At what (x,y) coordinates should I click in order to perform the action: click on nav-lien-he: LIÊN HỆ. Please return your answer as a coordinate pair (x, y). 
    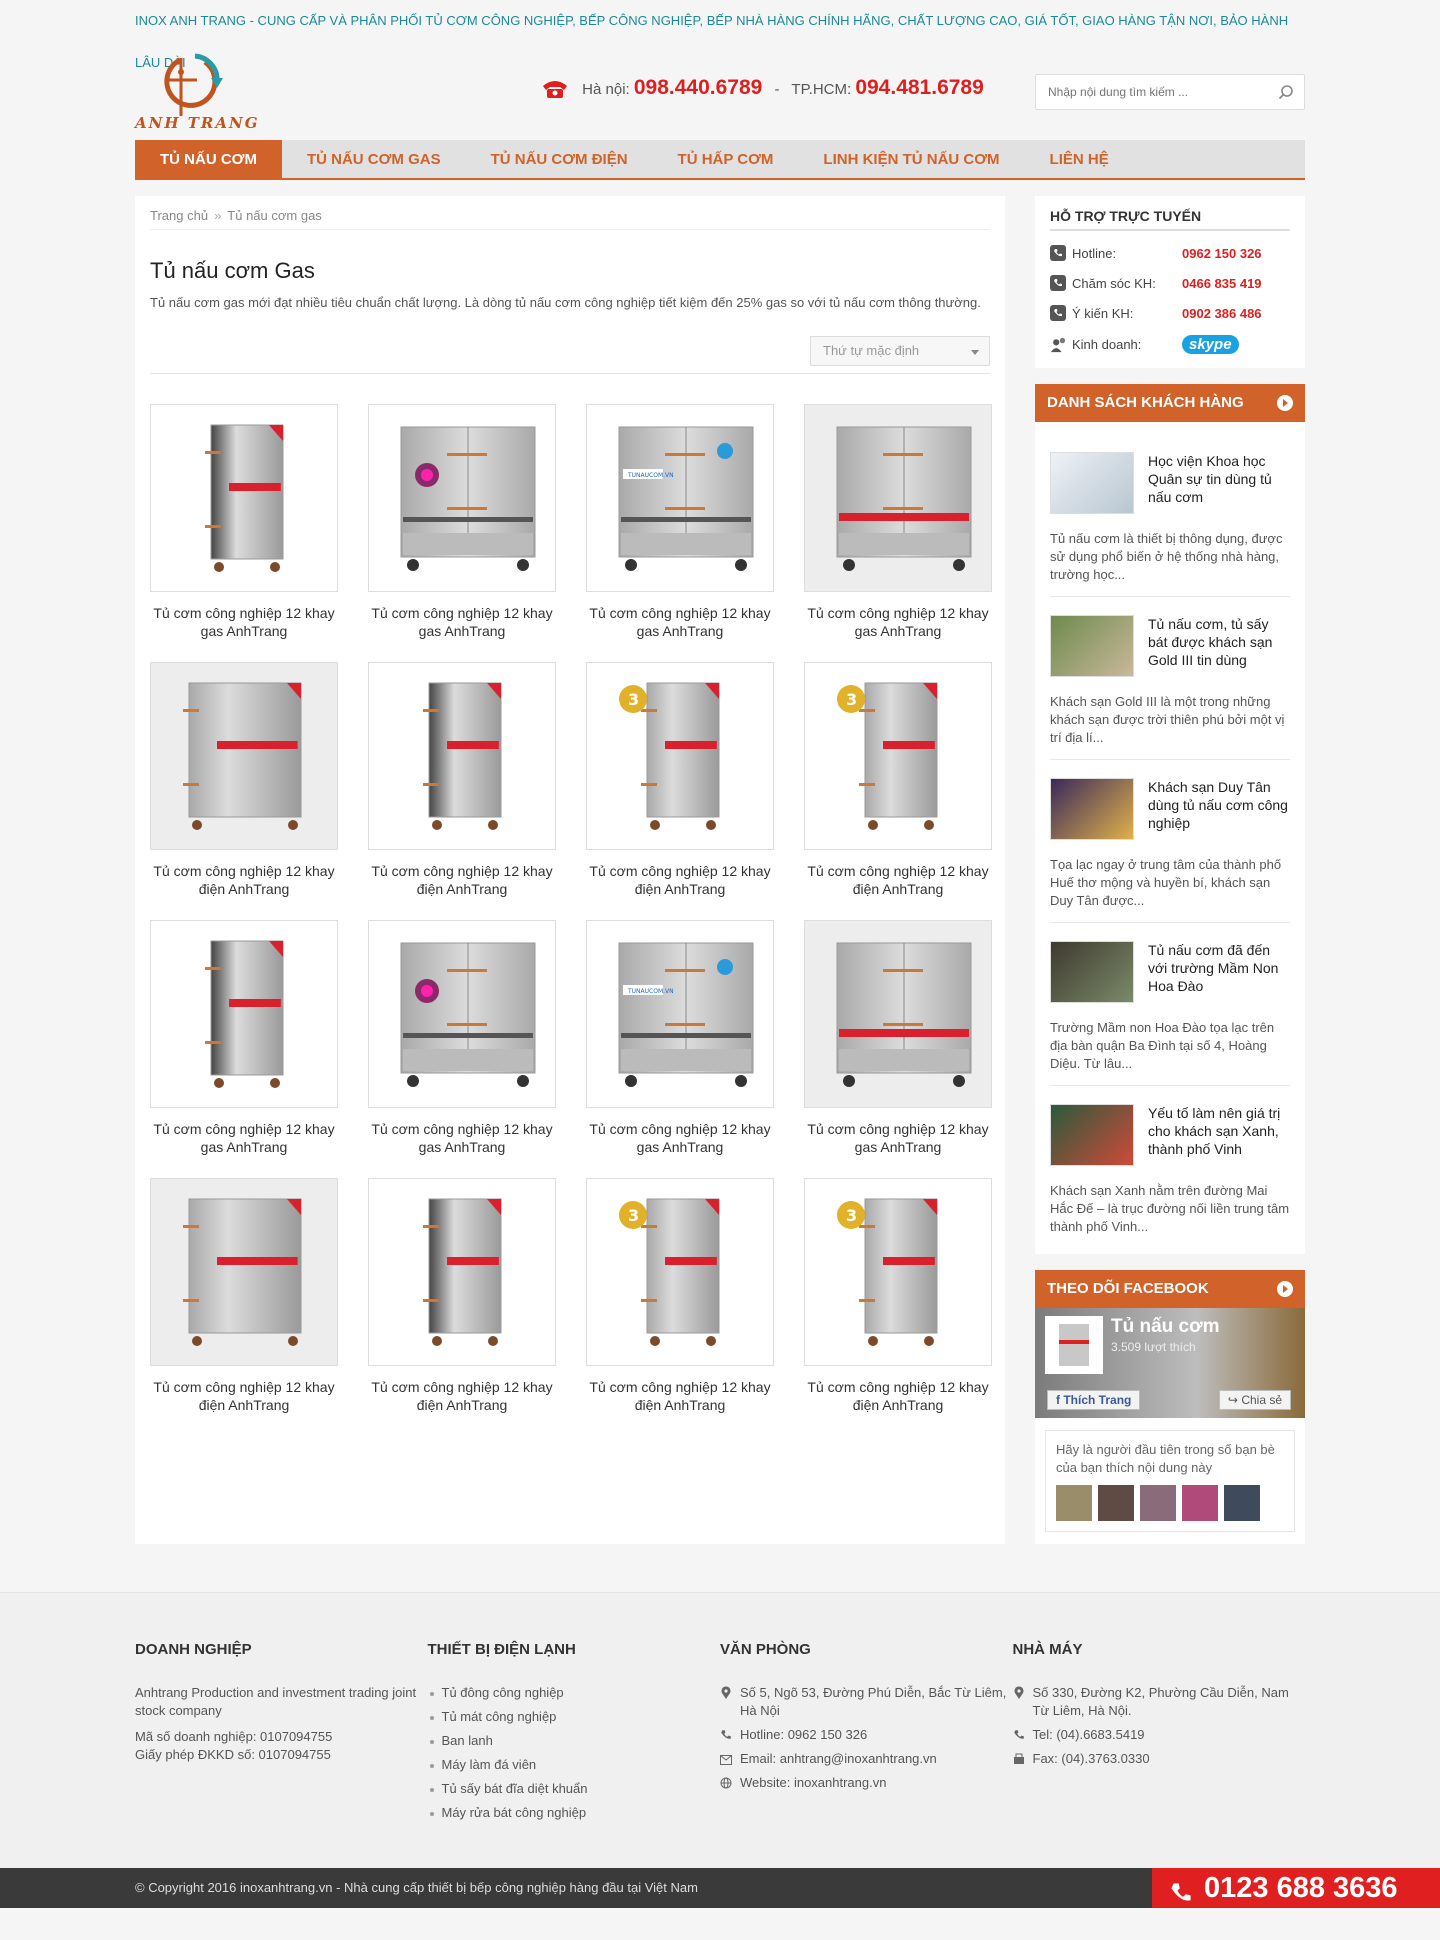
    Looking at the image, I should click on (1079, 159).